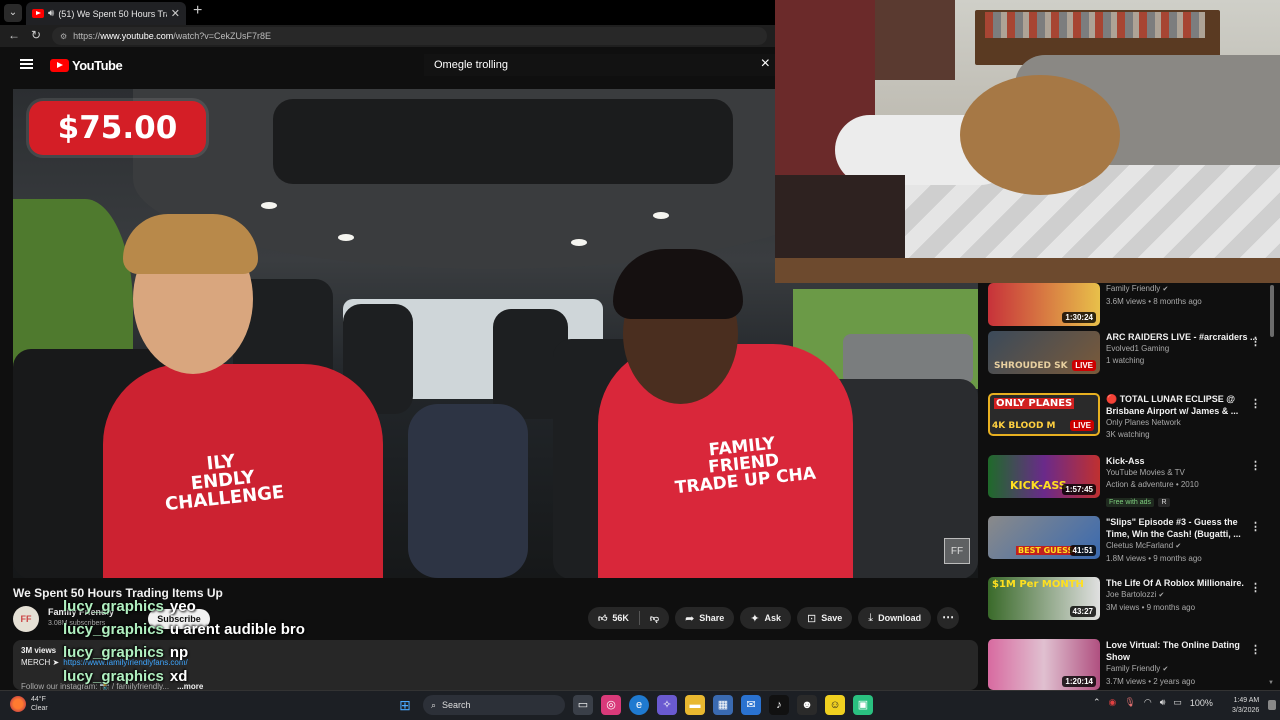 This screenshot has height=720, width=1280. I want to click on tray-app-icon: ◉, so click(1113, 702).